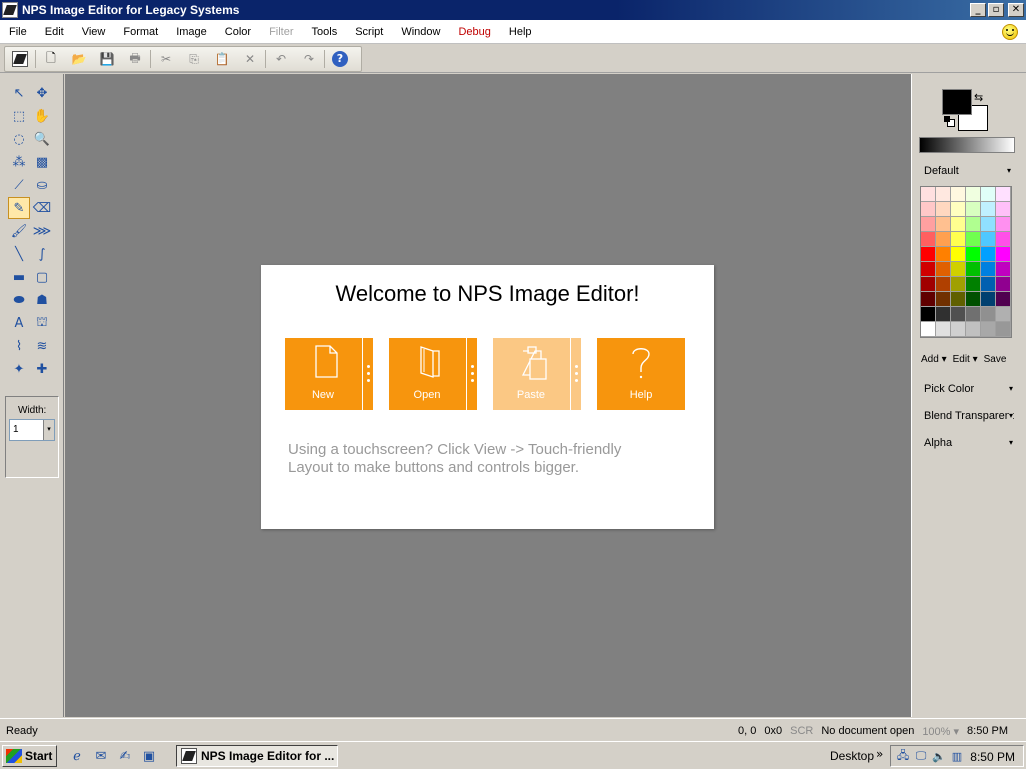  Describe the element at coordinates (995, 359) in the screenshot. I see `save-palette-button: Save` at that location.